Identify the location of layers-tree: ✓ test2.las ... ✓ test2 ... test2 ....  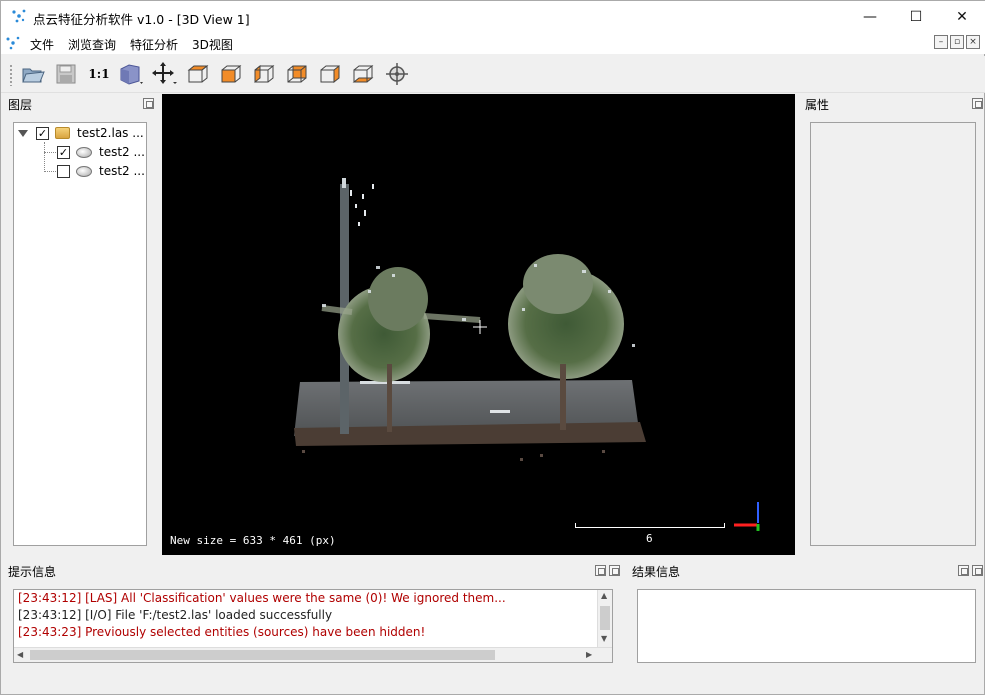
(80, 334).